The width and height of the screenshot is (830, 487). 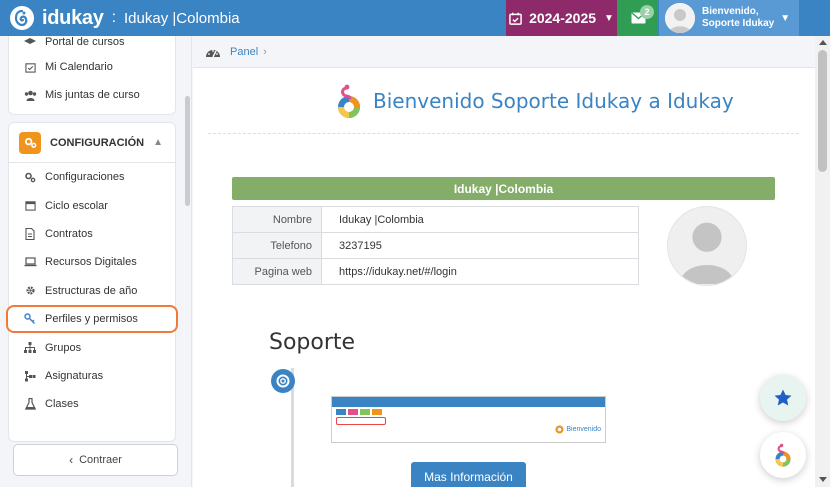 What do you see at coordinates (100, 460) in the screenshot?
I see `collapse-label: Contraer` at bounding box center [100, 460].